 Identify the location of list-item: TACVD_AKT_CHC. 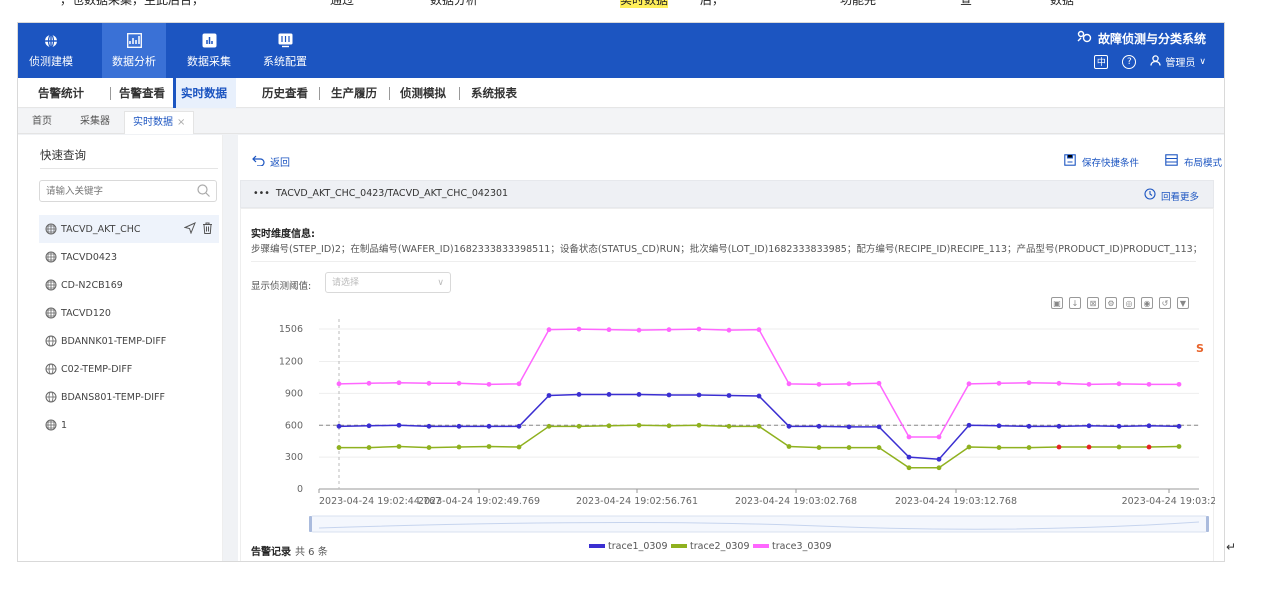
(129, 229).